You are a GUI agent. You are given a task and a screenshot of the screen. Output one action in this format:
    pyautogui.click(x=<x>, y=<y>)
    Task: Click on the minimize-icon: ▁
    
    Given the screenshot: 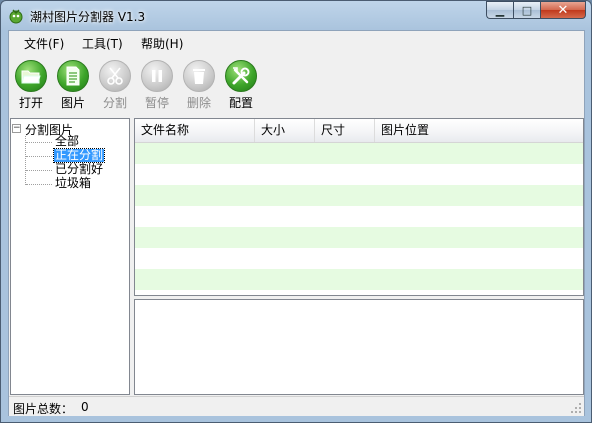 What is the action you would take?
    pyautogui.click(x=500, y=10)
    